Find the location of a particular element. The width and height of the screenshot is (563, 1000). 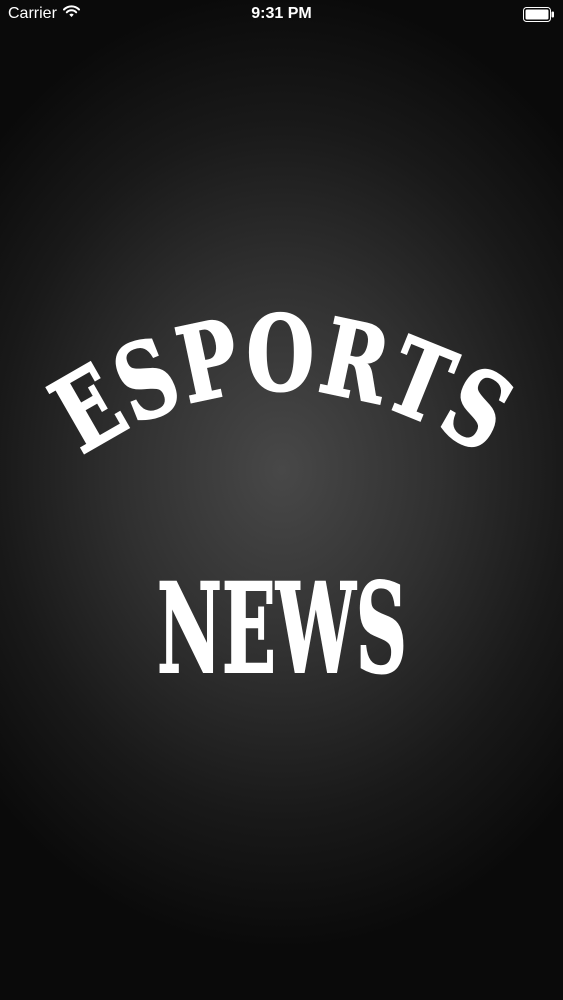

logo-line2: NEWS is located at coordinates (282, 629).